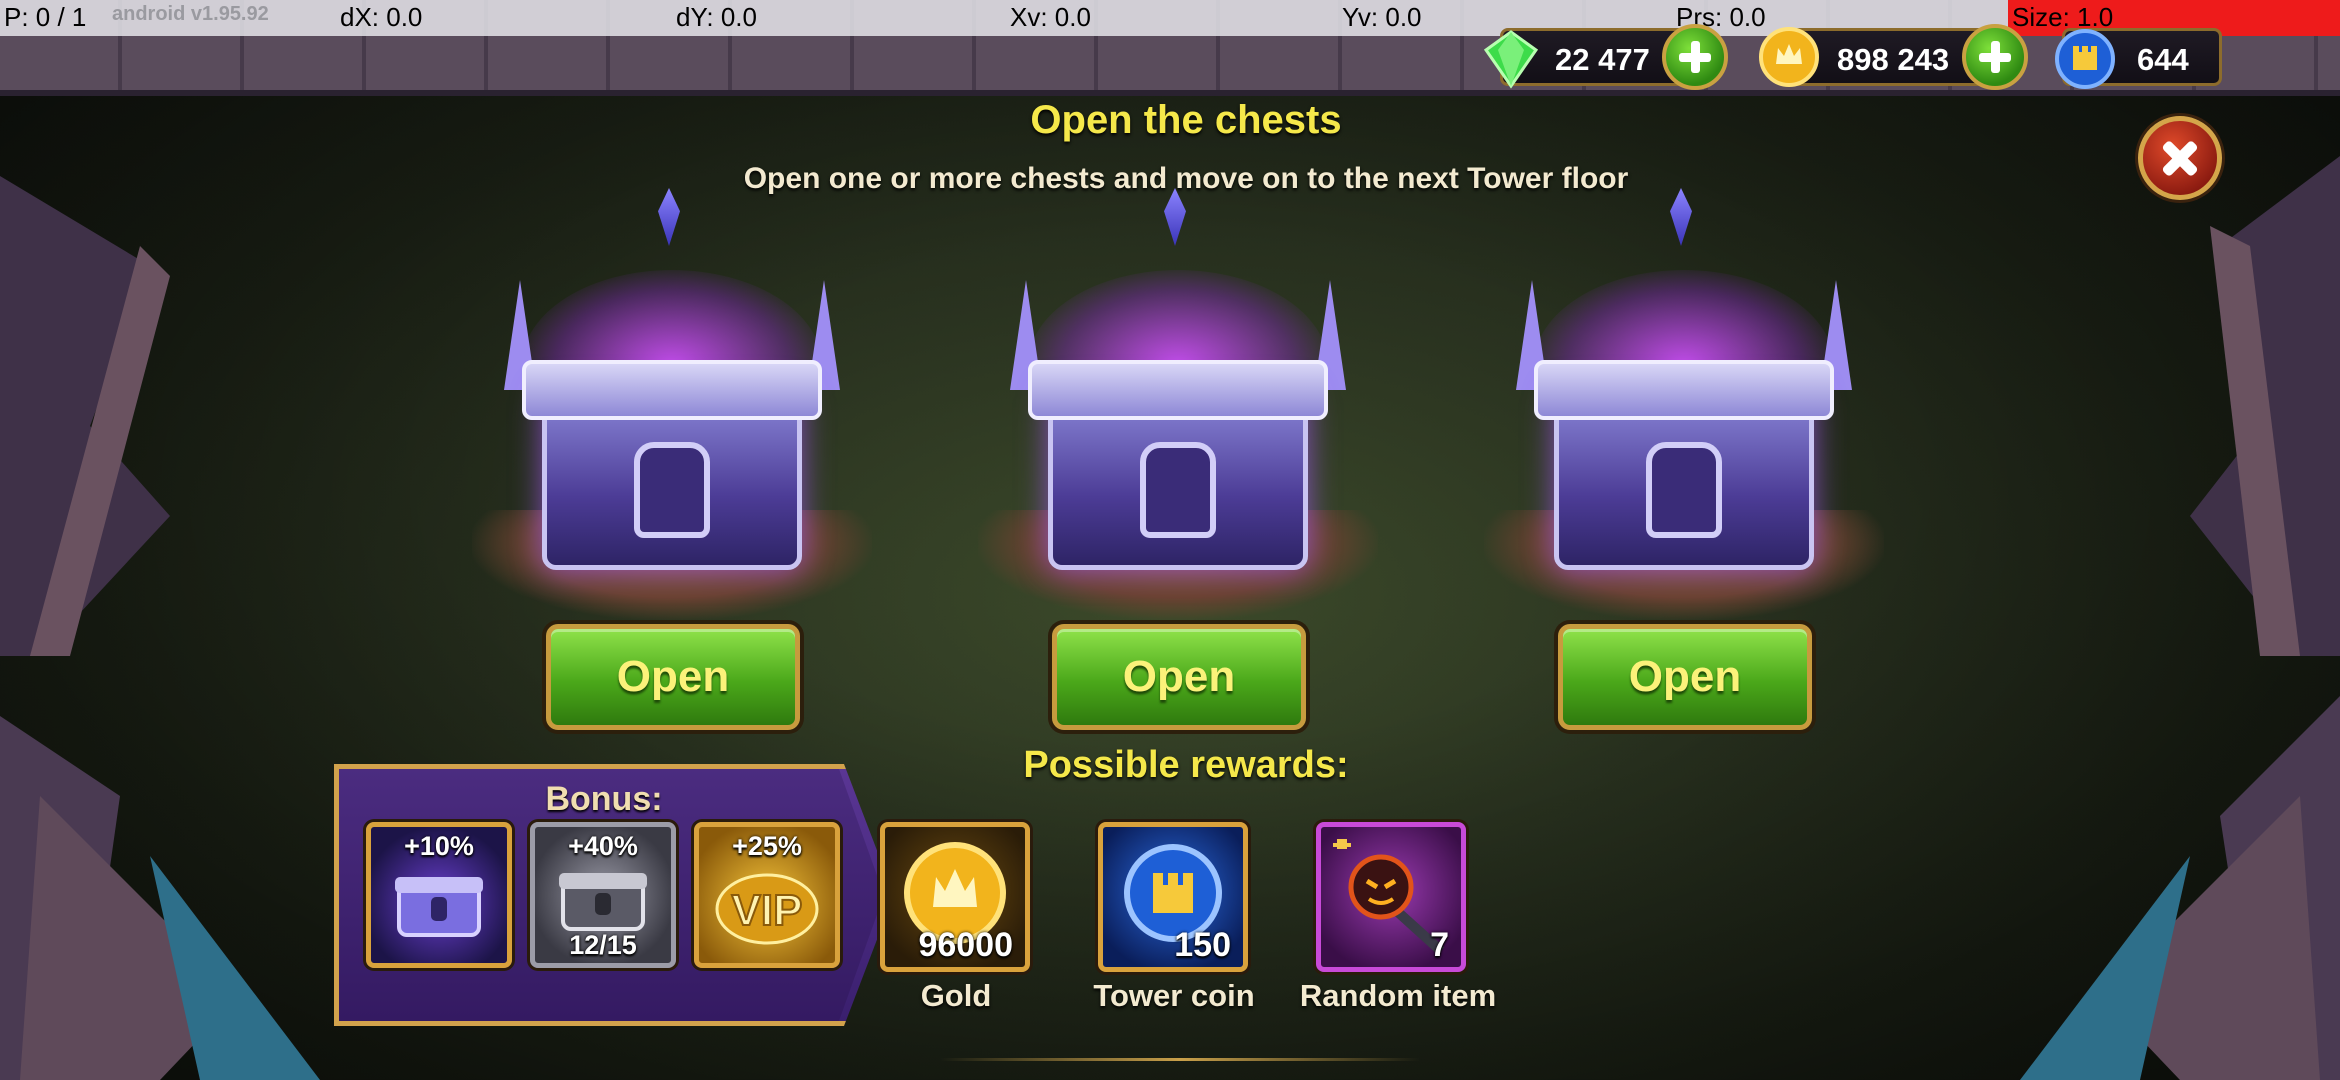 This screenshot has width=2340, height=1080. What do you see at coordinates (1391, 897) in the screenshot?
I see `reward-random-item: 7` at bounding box center [1391, 897].